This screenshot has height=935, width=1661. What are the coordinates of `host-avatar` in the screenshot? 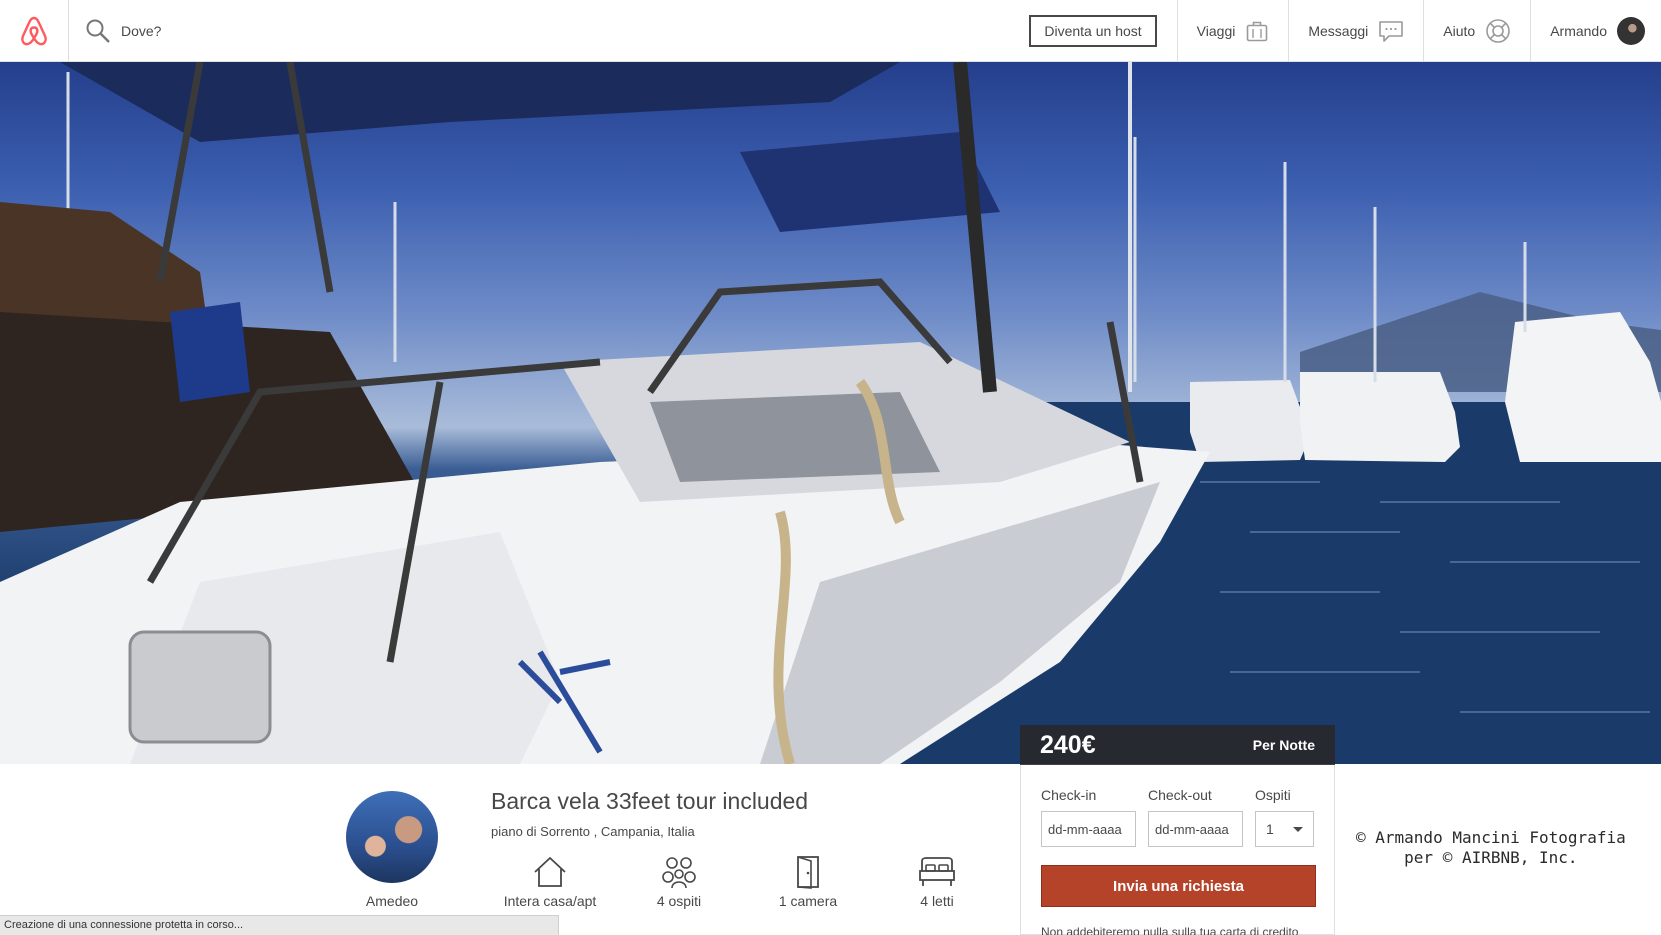 It's located at (392, 837).